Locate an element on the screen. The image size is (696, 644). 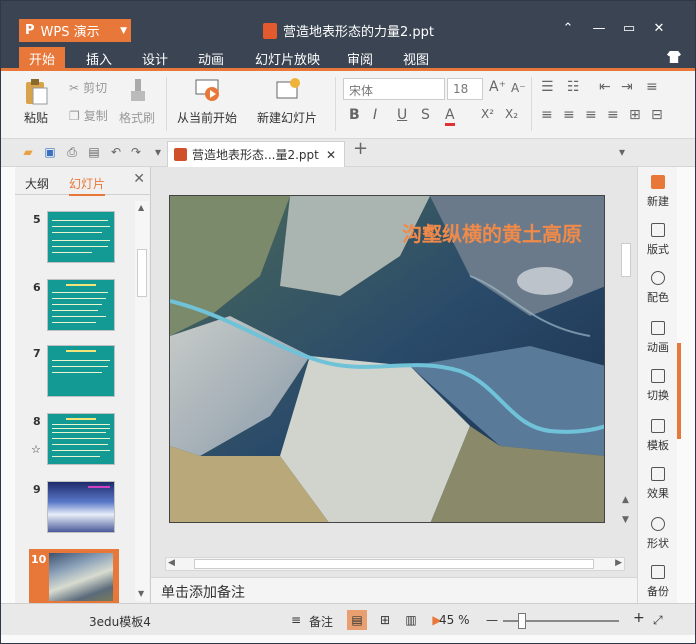
close-tab-icon: ✕ is located at coordinates (331, 155).